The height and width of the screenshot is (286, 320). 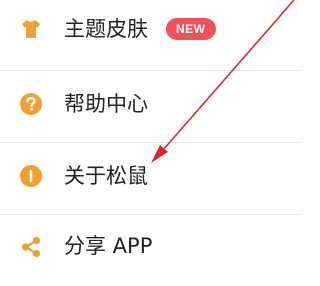 What do you see at coordinates (31, 29) in the screenshot?
I see `tshirt-icon` at bounding box center [31, 29].